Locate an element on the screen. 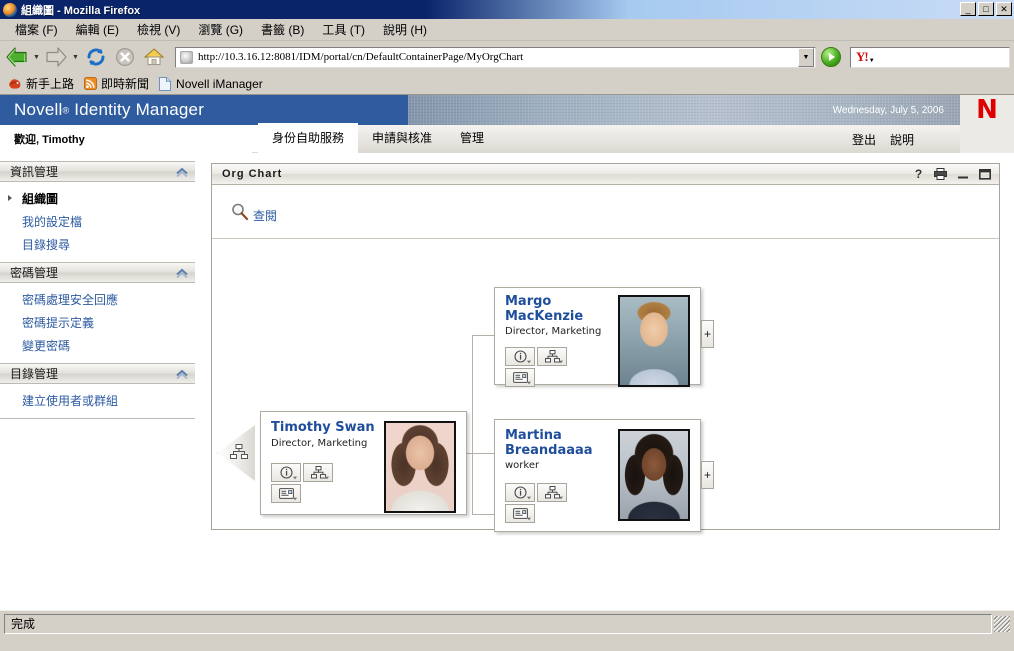  sidebar-item-my-profile: 我的設定檔 is located at coordinates (97, 221).